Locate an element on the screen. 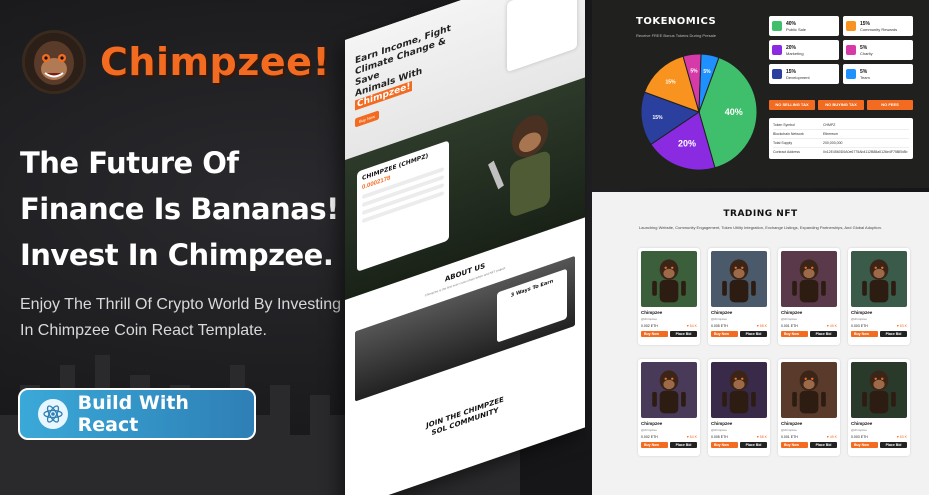 The image size is (929, 495). preview-buy-button: Buy Now is located at coordinates (367, 119).